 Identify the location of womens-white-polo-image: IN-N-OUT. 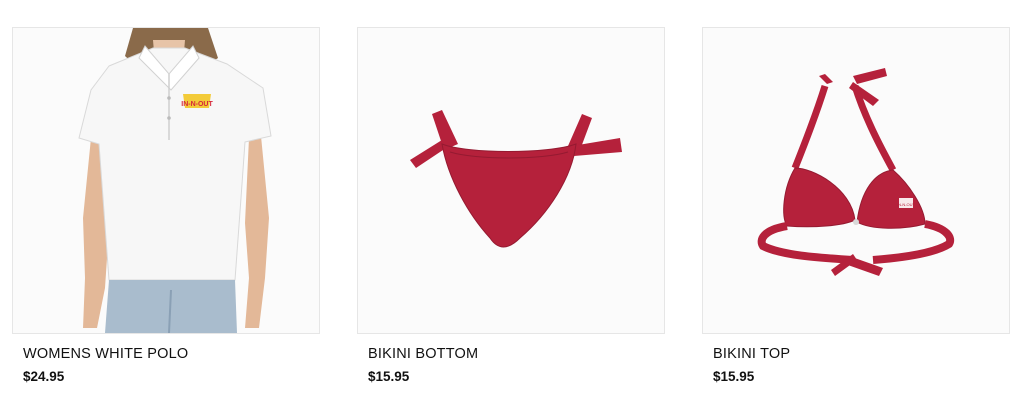
(175, 180).